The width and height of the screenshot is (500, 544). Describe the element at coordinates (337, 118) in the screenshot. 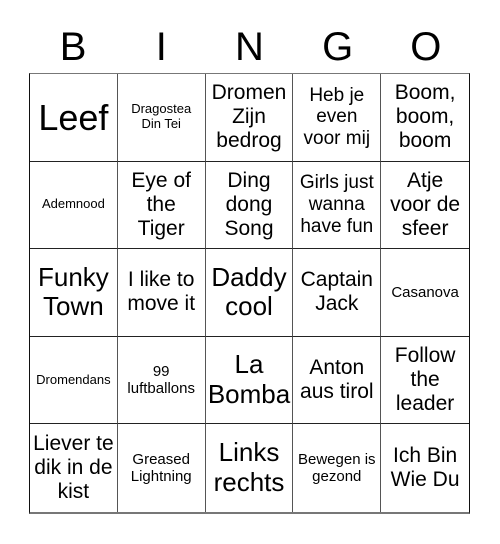

I see `bingo-cell: Heb je even voor mij` at that location.